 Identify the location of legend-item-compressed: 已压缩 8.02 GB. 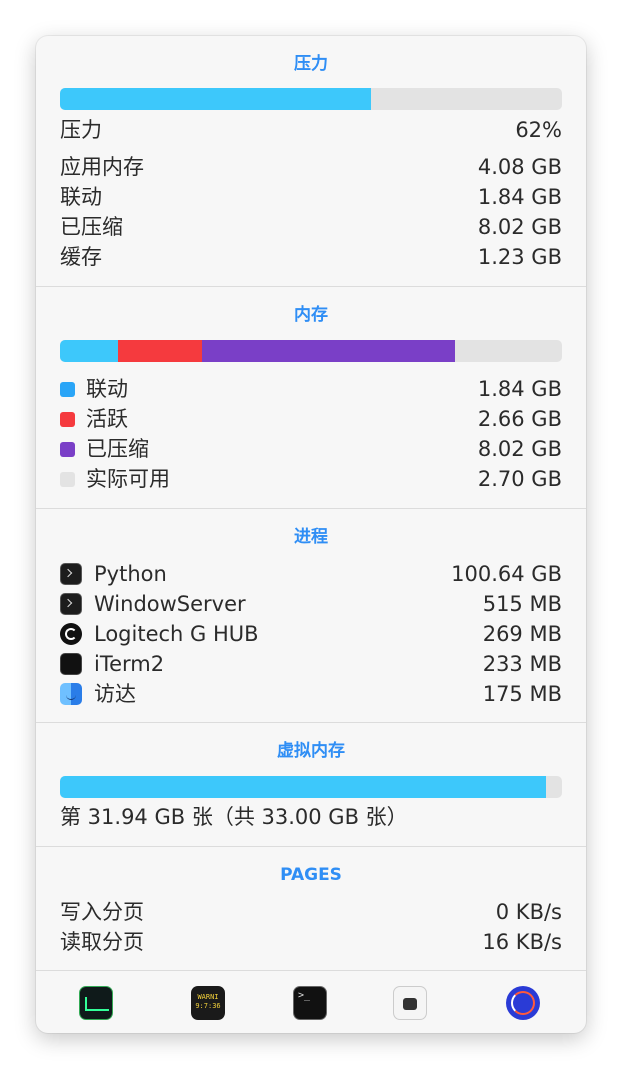
(311, 449).